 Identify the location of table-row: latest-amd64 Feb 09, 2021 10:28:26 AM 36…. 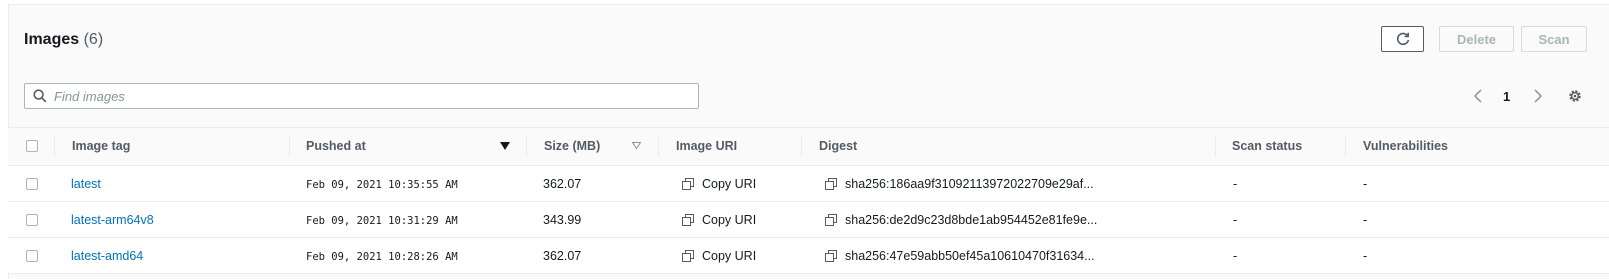
(808, 256).